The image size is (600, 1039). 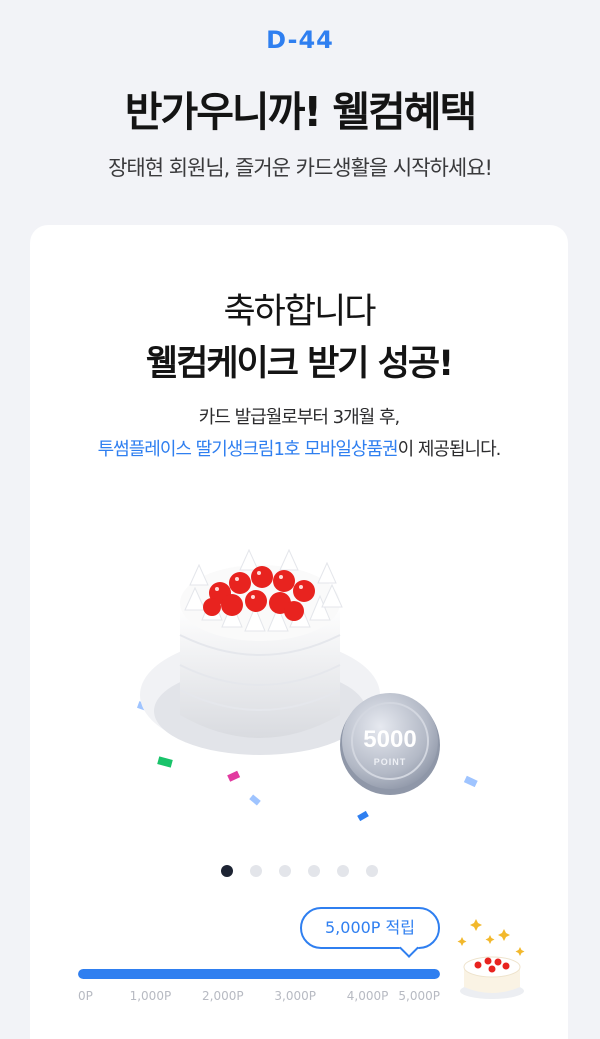 I want to click on progress-tick-label: 2,000P, so click(x=223, y=996).